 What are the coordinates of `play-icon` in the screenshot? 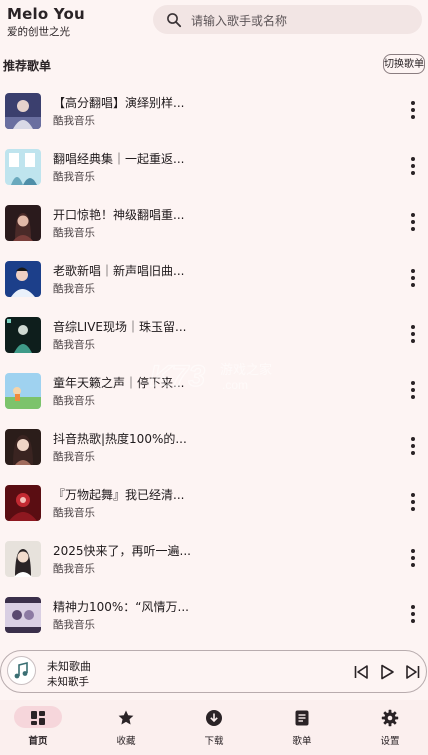 It's located at (387, 672).